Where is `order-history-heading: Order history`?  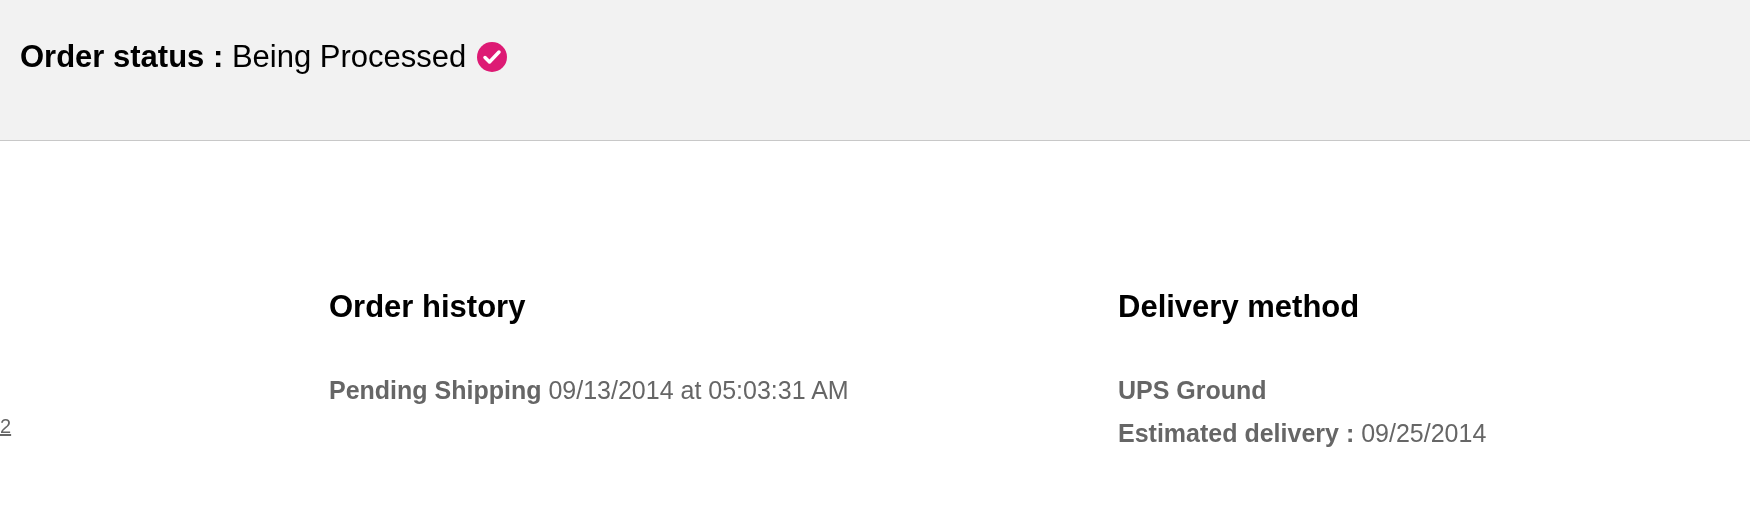
order-history-heading: Order history is located at coordinates (428, 307).